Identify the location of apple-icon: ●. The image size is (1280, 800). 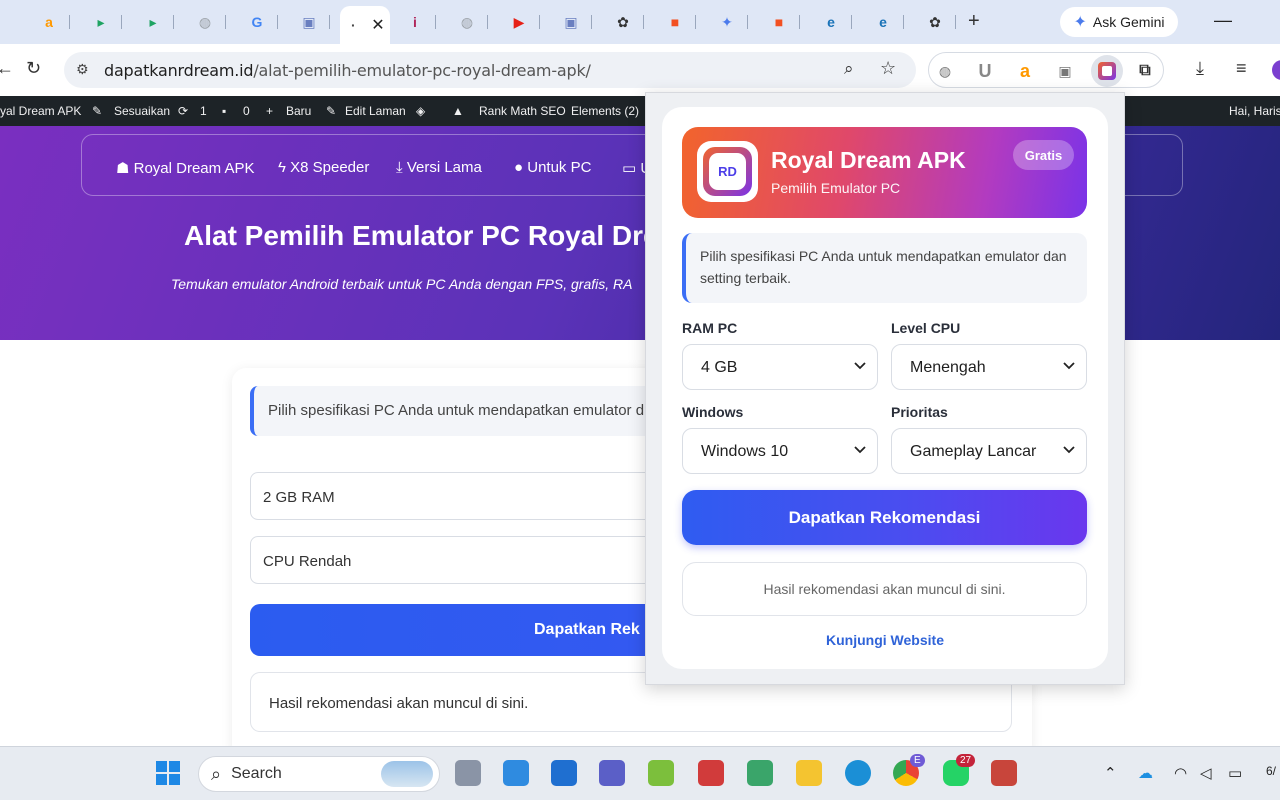
(519, 167).